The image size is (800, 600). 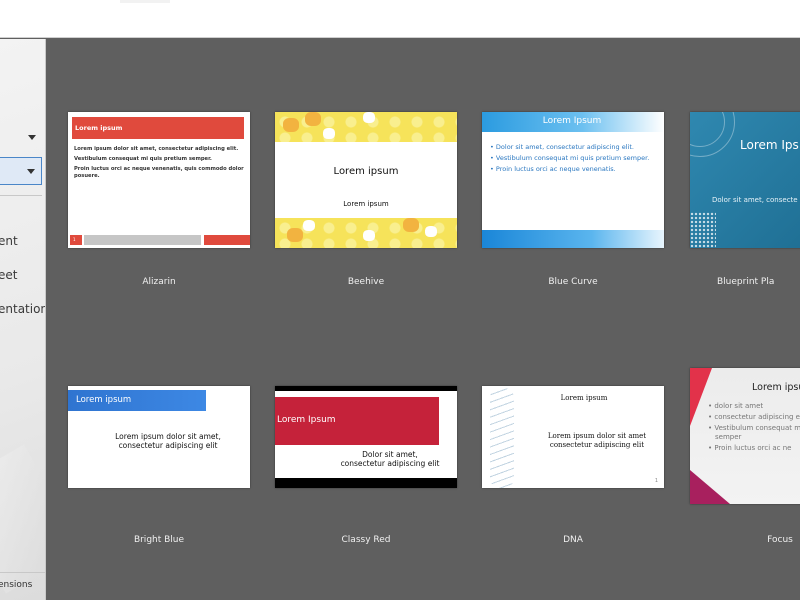 I want to click on template-thumbnail: Lorem Ips Dolor sit amet, consecte, so click(x=745, y=180).